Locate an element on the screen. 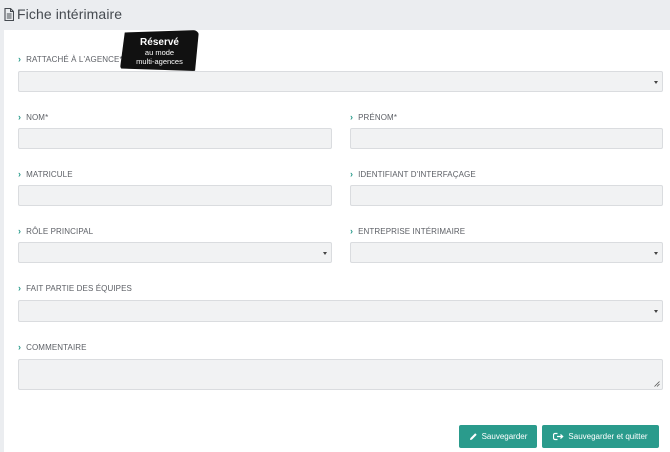  resize-grip-icon is located at coordinates (657, 384).